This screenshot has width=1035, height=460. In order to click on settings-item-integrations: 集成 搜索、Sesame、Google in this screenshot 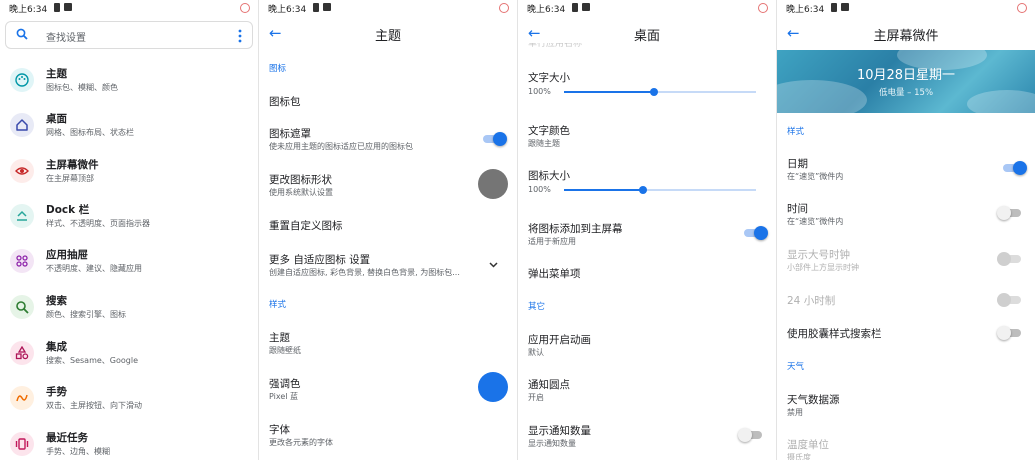, I will do `click(129, 355)`.